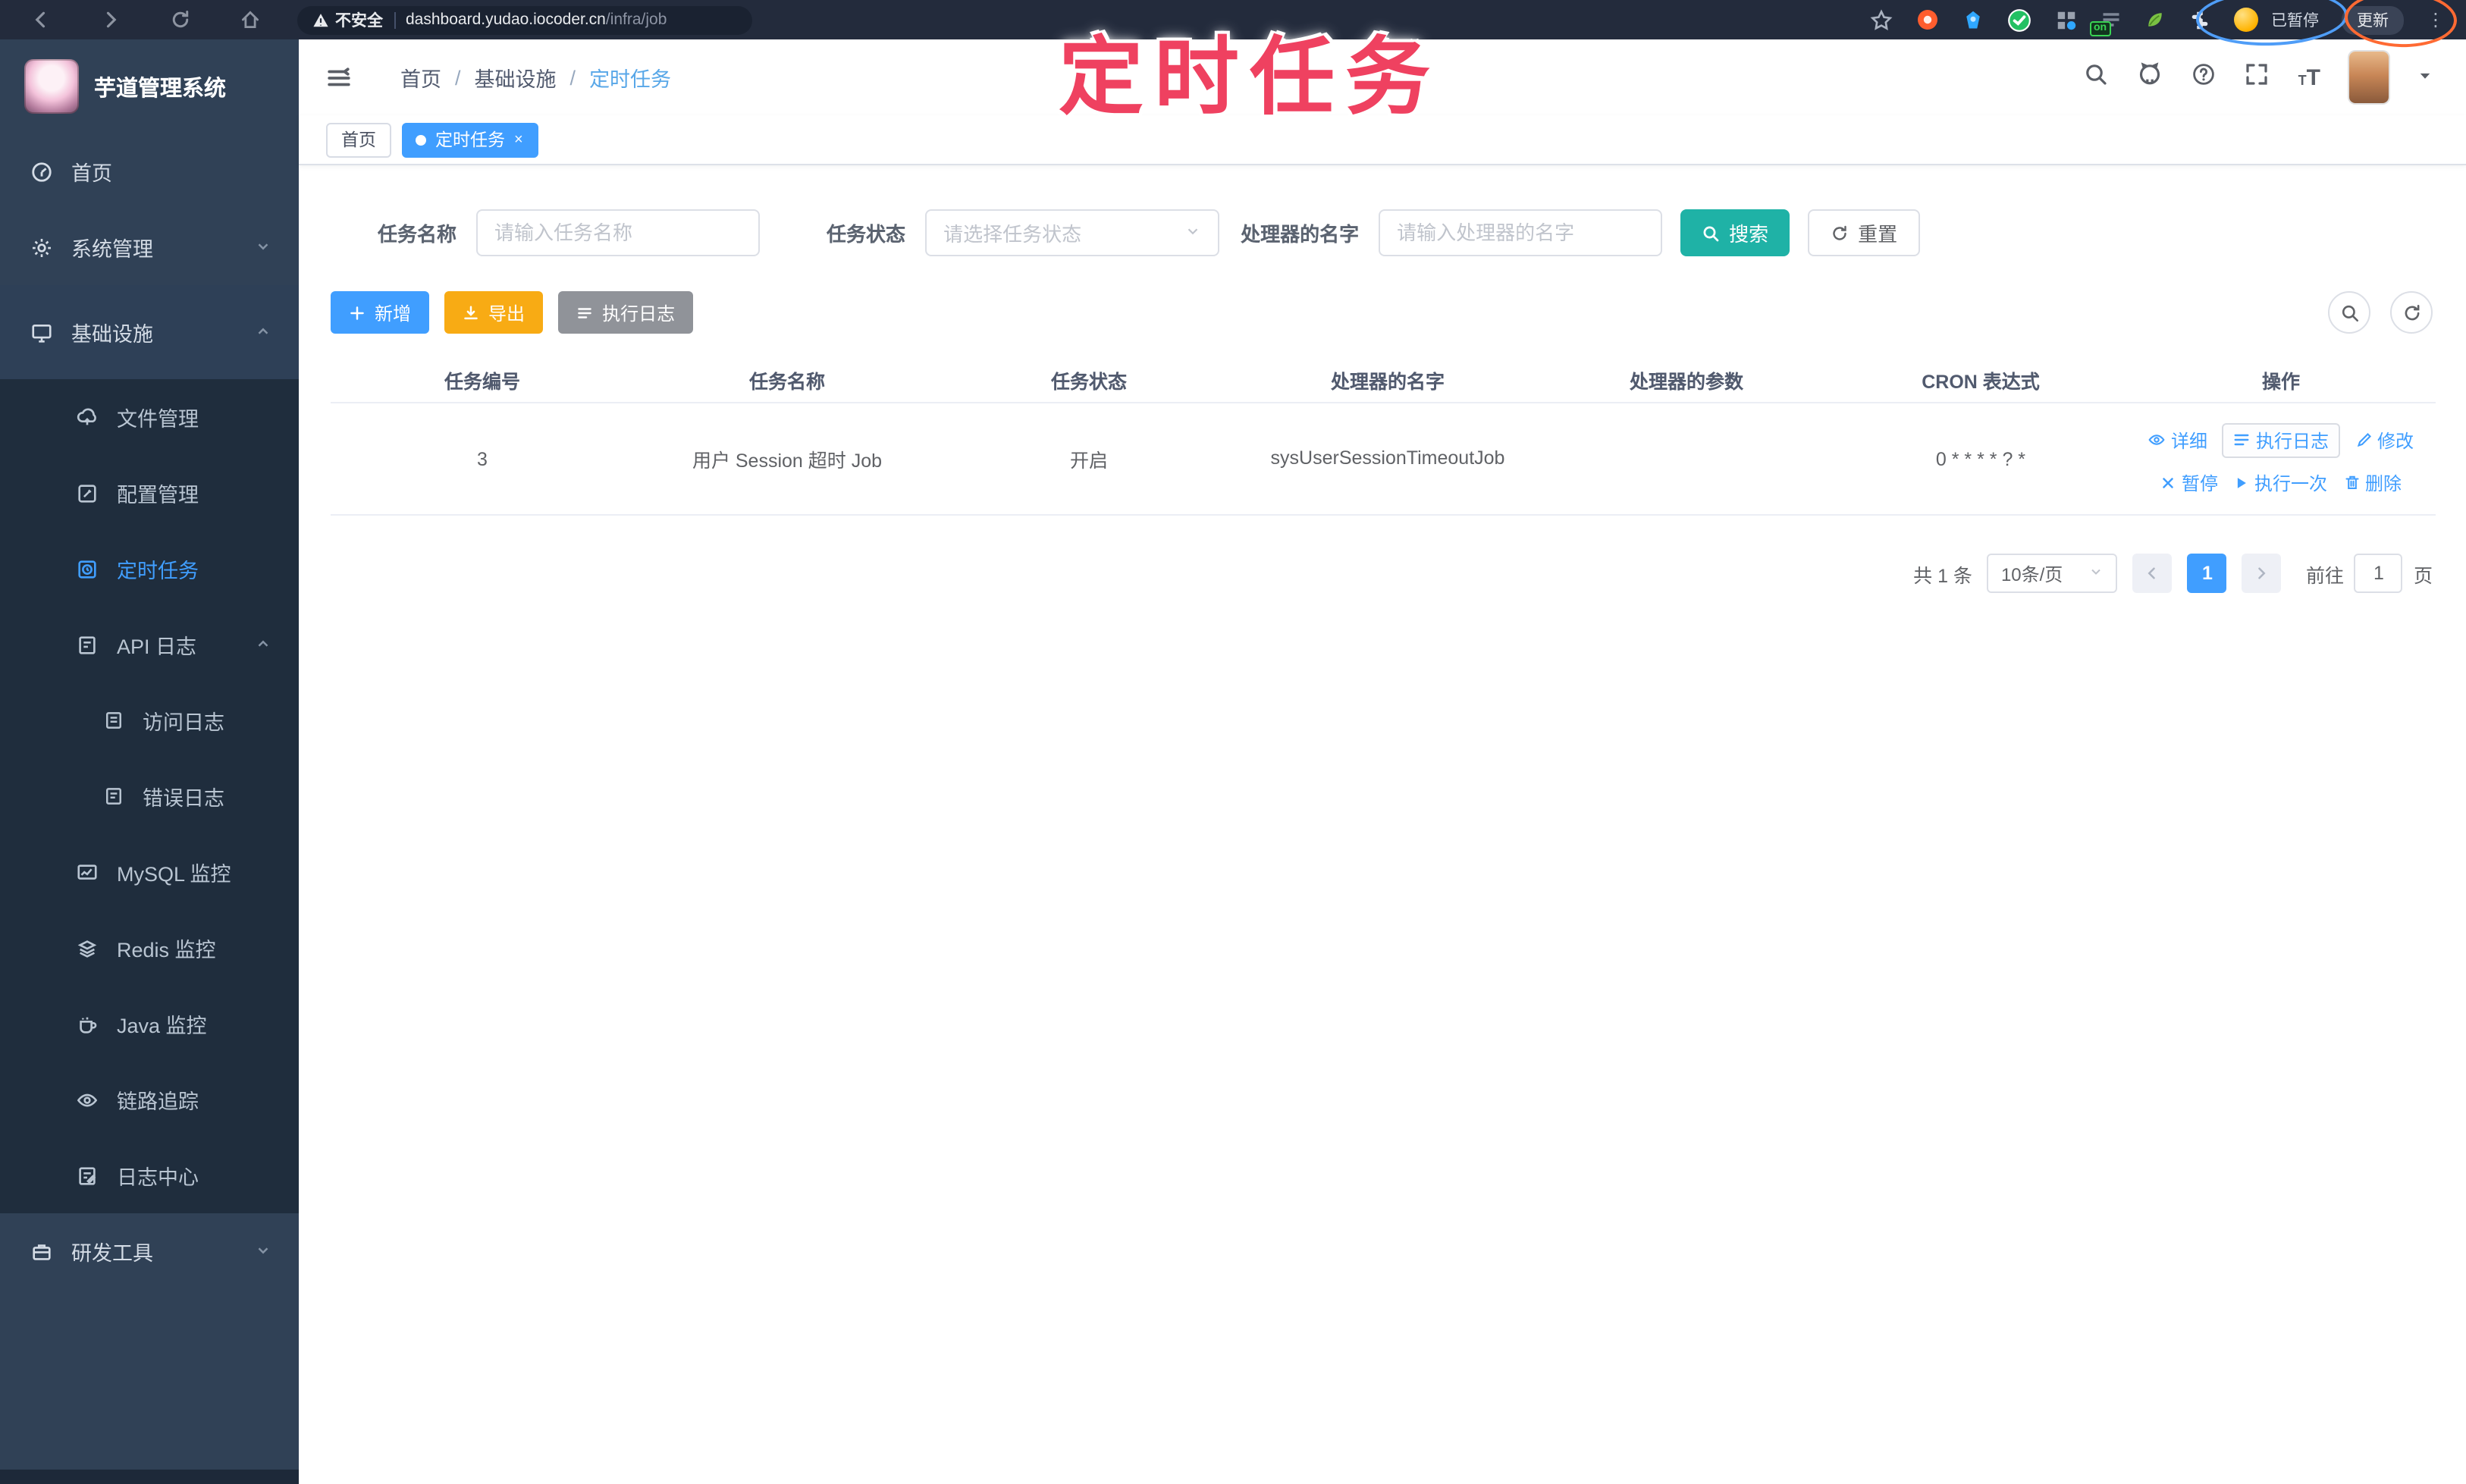 The height and width of the screenshot is (1484, 2466). Describe the element at coordinates (2373, 19) in the screenshot. I see `browser-update-button: 更新` at that location.